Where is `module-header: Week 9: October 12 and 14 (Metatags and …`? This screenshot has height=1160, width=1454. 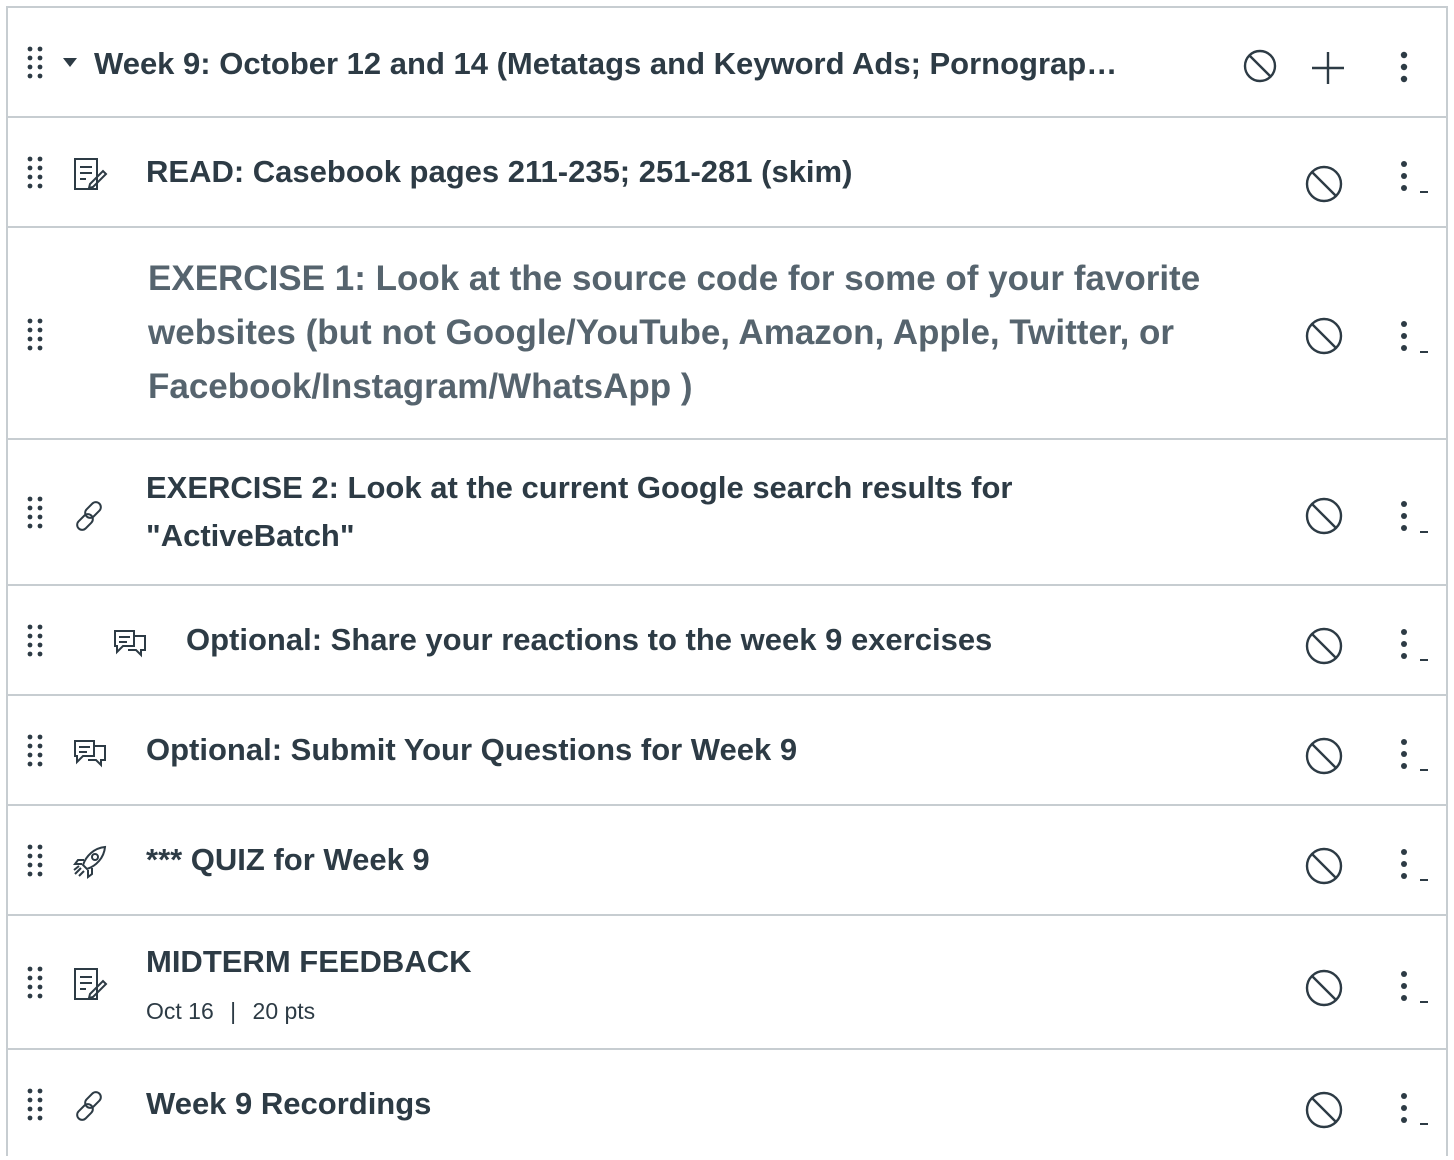 module-header: Week 9: October 12 and 14 (Metatags and … is located at coordinates (727, 63).